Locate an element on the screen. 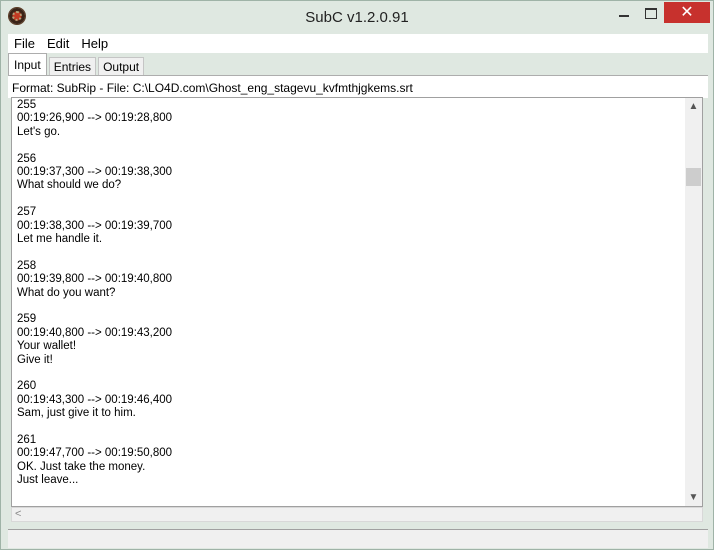 This screenshot has height=550, width=714. title-bar: SubC v1.2.0.91 ✕ is located at coordinates (357, 17).